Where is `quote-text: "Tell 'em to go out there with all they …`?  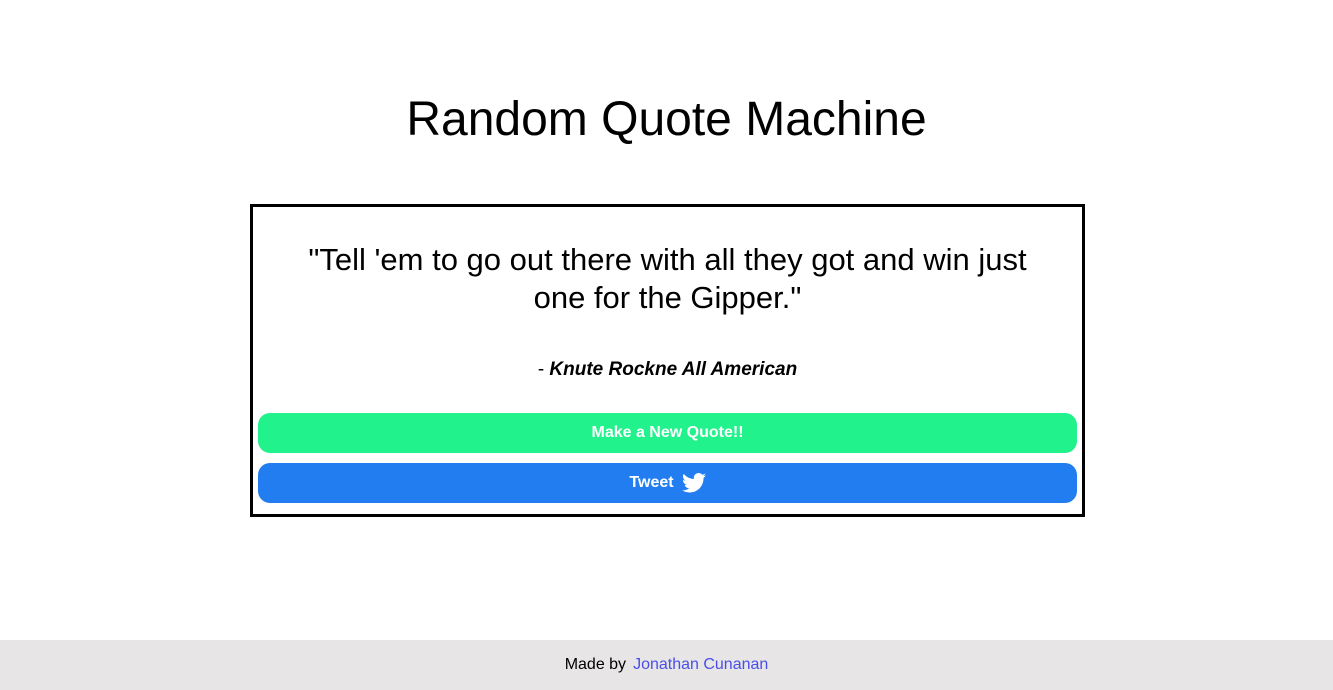
quote-text: "Tell 'em to go out there with all they … is located at coordinates (667, 278).